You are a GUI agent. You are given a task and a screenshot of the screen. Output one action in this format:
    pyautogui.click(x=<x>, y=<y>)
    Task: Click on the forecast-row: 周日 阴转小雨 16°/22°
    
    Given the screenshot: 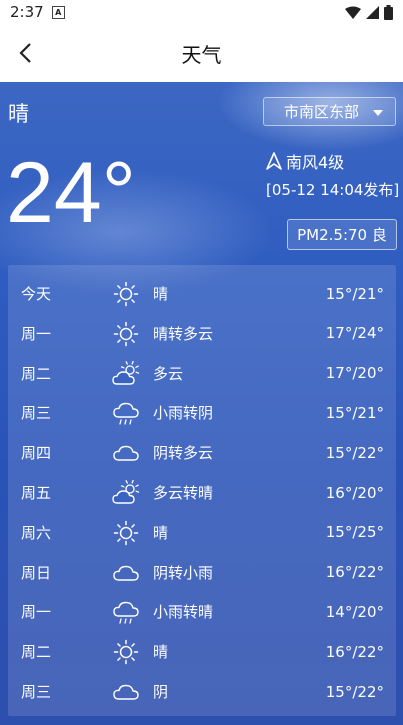 What is the action you would take?
    pyautogui.click(x=202, y=572)
    